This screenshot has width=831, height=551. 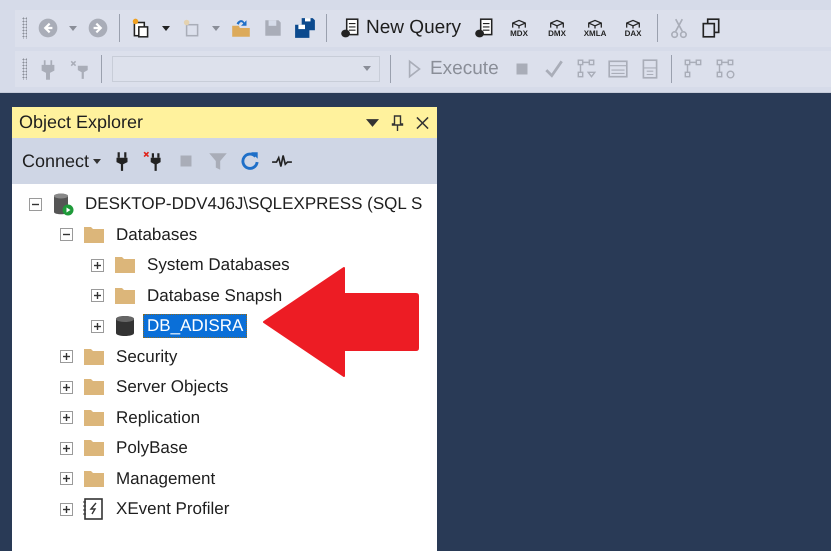 I want to click on tree-item: PolyBase, so click(x=152, y=448).